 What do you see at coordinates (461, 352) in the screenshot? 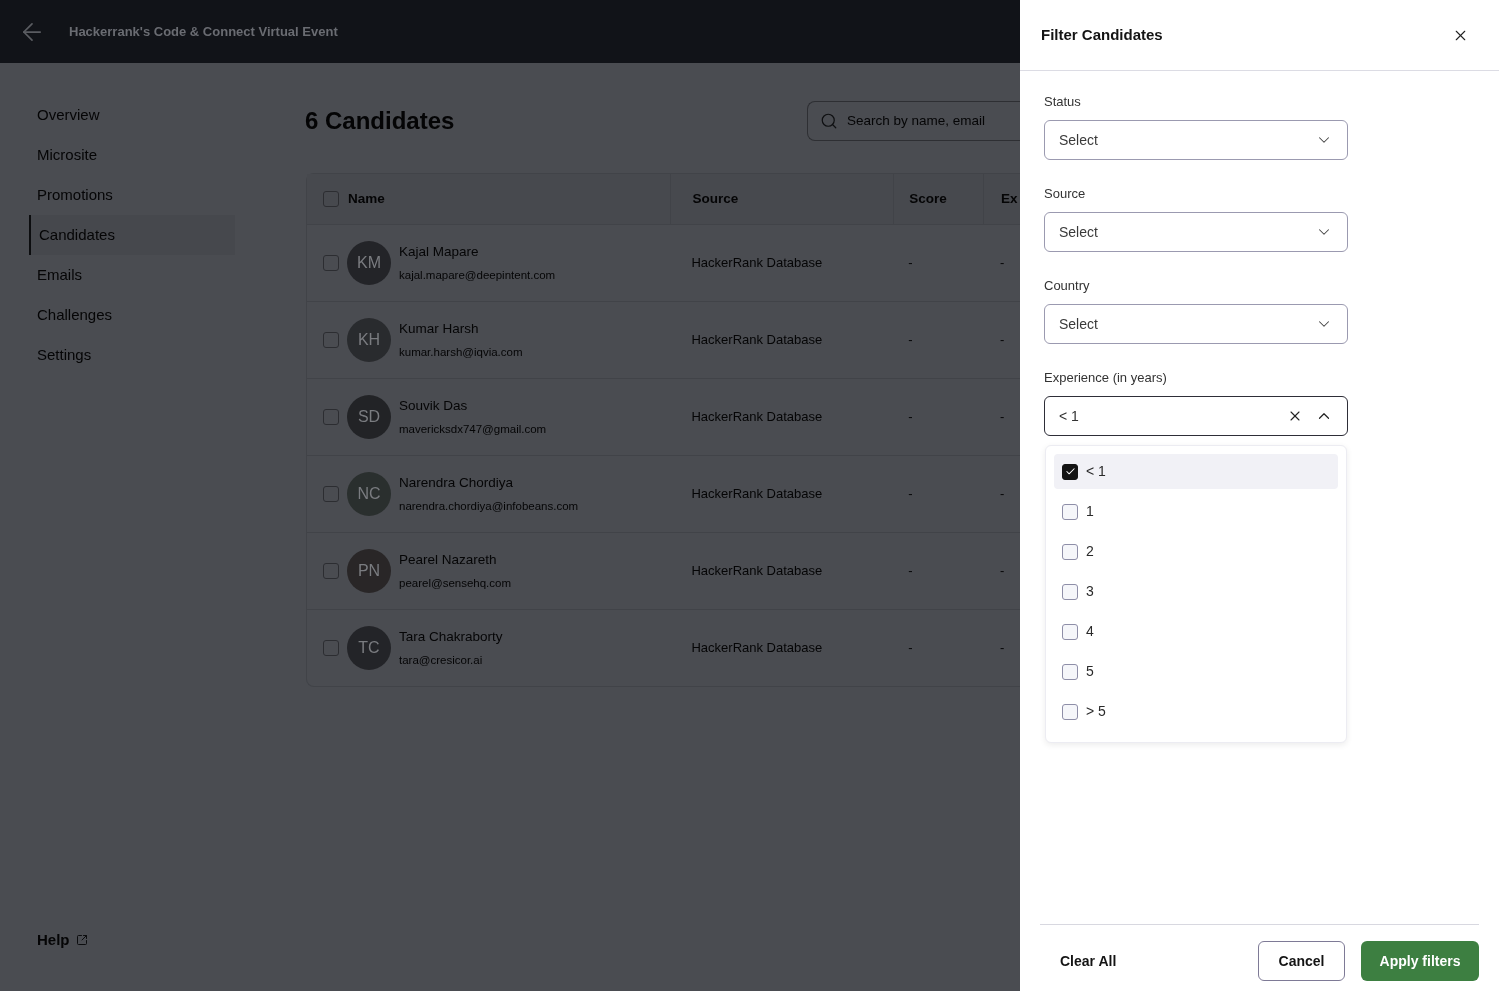
I see `candidate-email: kumar.harsh@iqvia.com` at bounding box center [461, 352].